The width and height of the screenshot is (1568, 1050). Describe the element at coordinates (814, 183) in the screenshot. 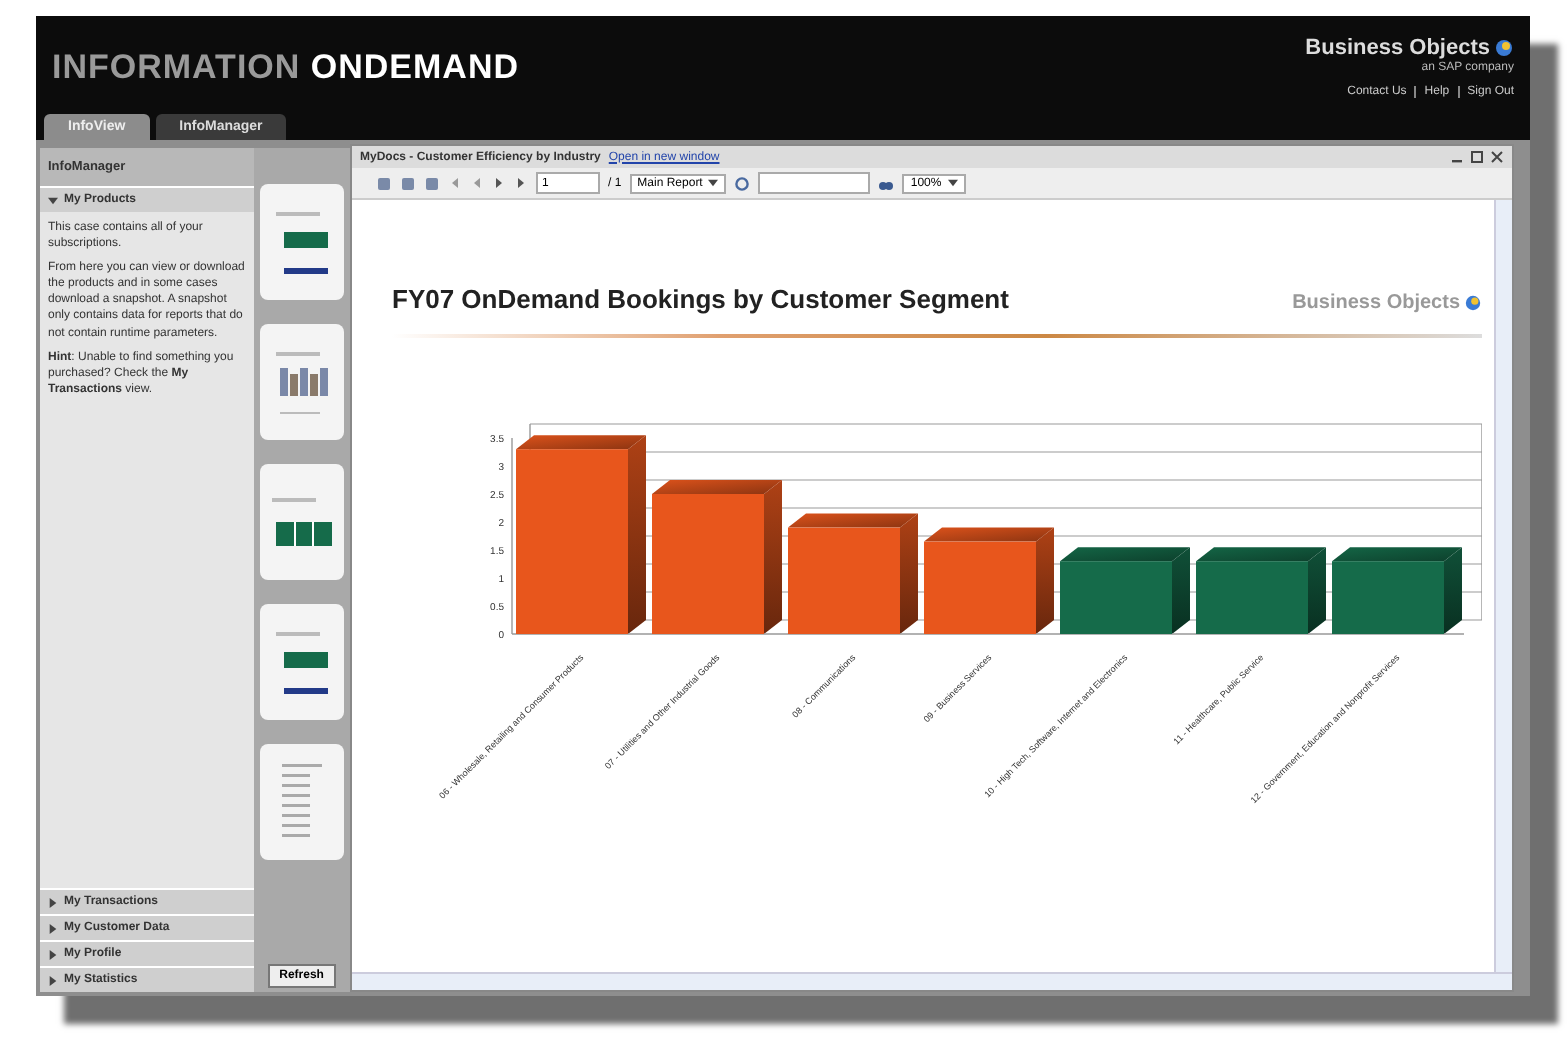

I see `search-field` at that location.